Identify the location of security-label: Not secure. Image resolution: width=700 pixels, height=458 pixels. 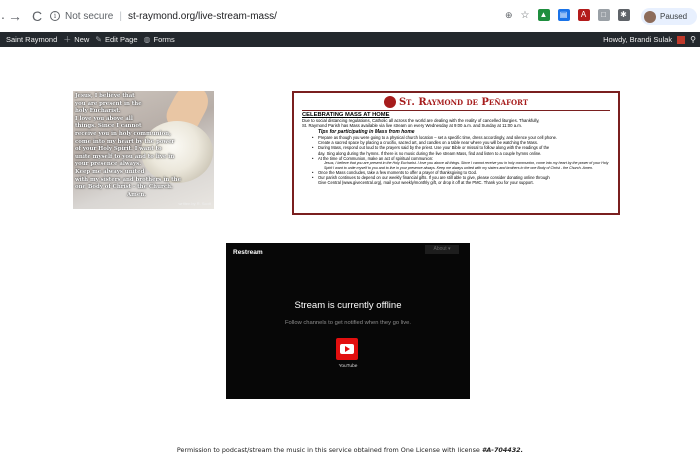
(89, 16).